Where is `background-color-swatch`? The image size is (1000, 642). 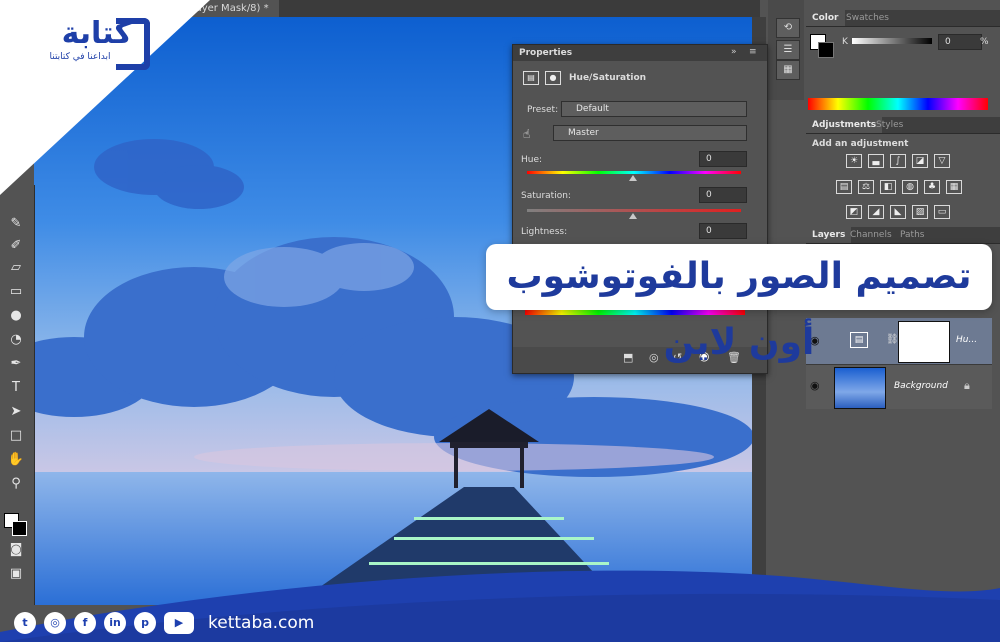
background-color-swatch is located at coordinates (19, 528).